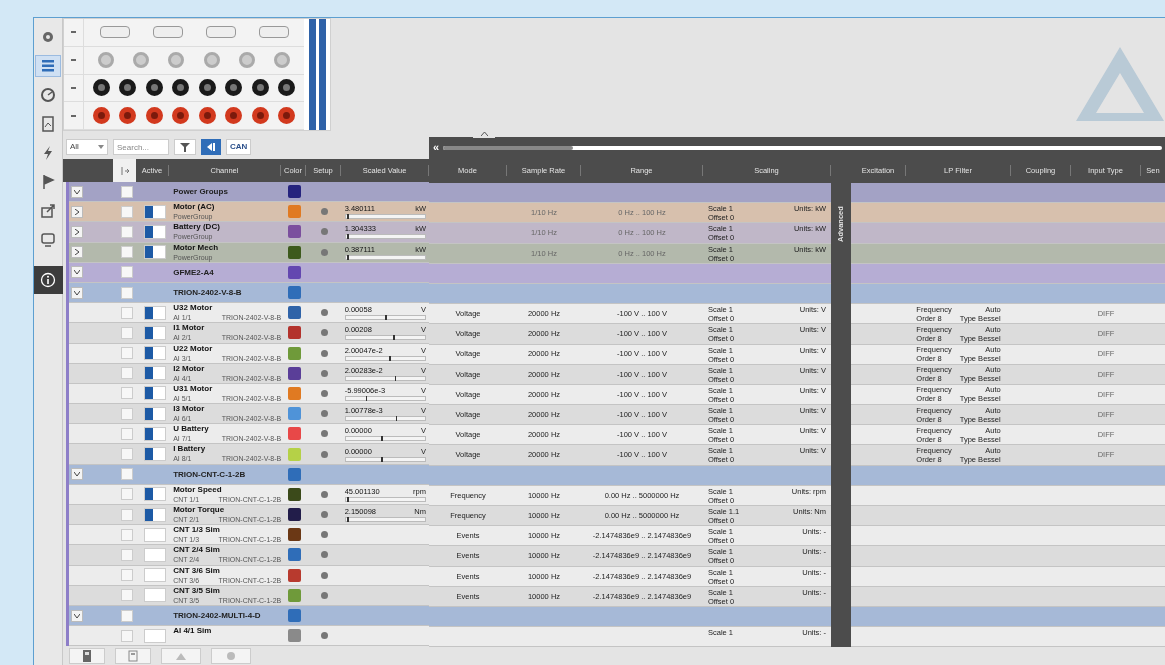 The height and width of the screenshot is (665, 1165). Describe the element at coordinates (124, 170) in the screenshot. I see `column-picker-button` at that location.